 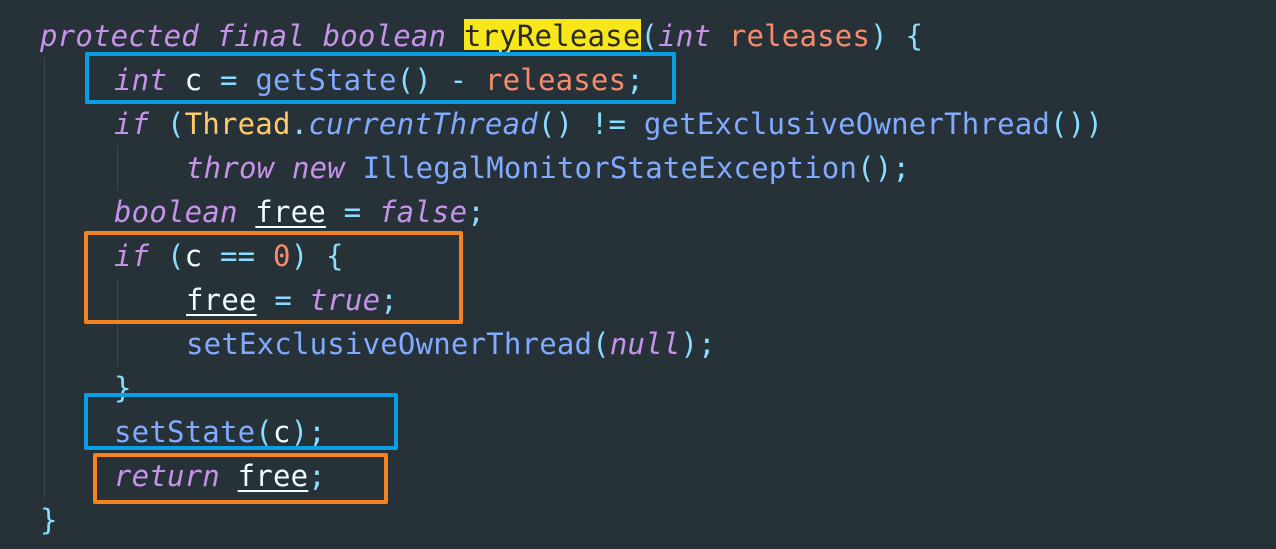 I want to click on literal-null: null, so click(x=645, y=344).